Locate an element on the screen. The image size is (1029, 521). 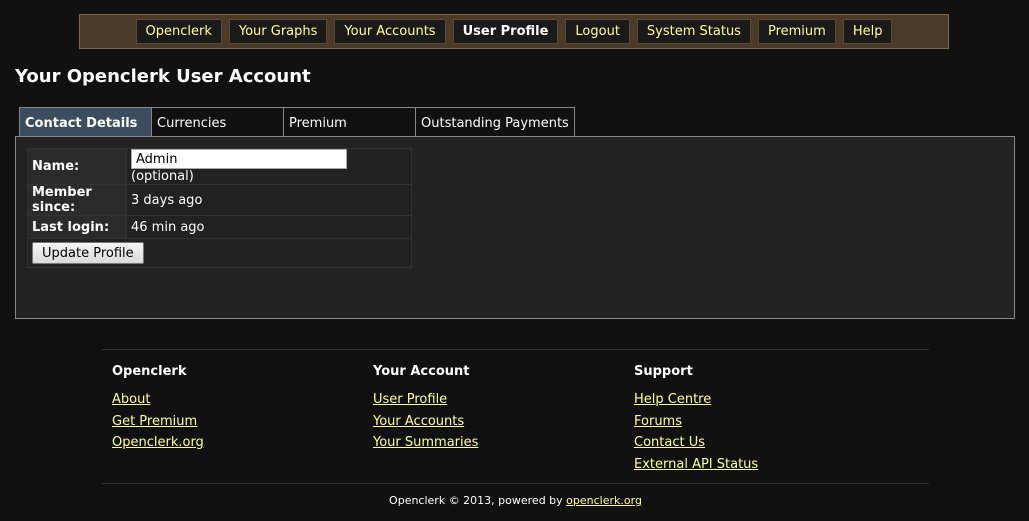
footer-link-openclerk-org: Openclerk.org is located at coordinates (158, 443).